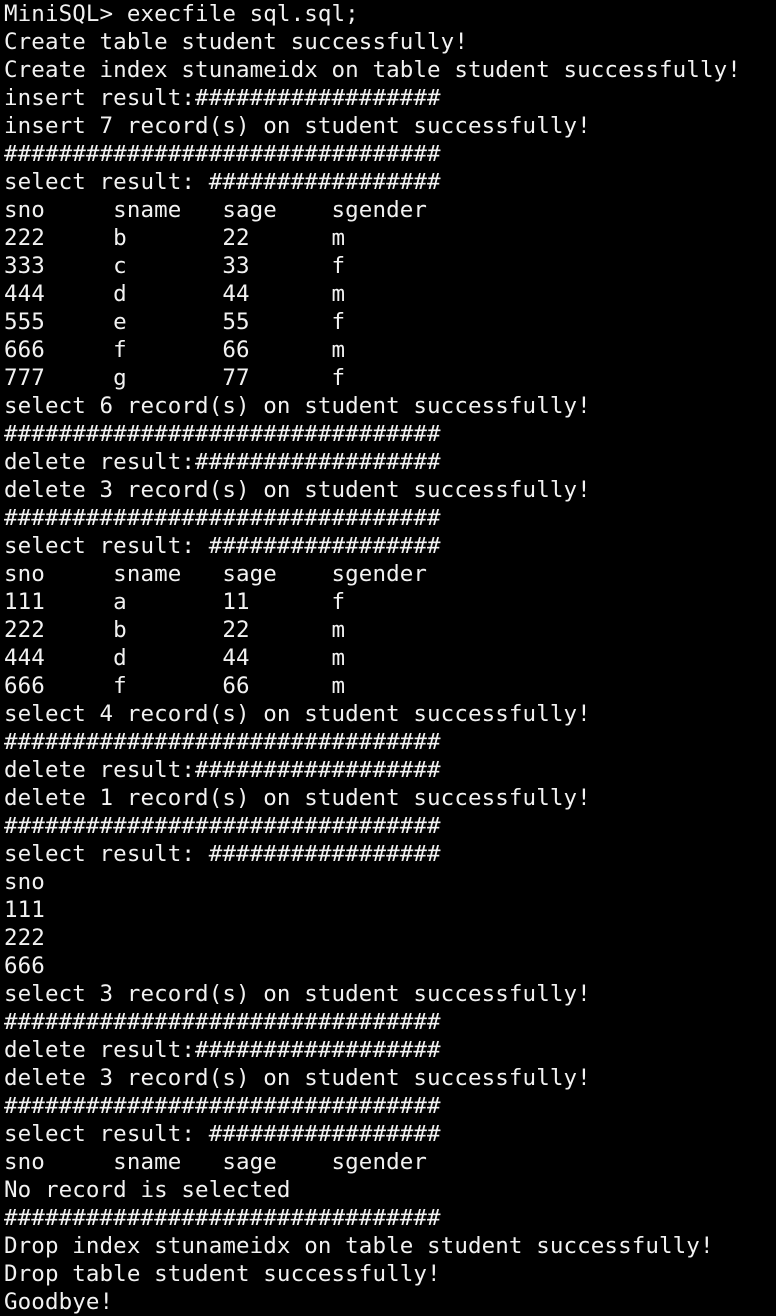 This screenshot has width=776, height=1316. What do you see at coordinates (24, 966) in the screenshot?
I see `table-row-line: 666` at bounding box center [24, 966].